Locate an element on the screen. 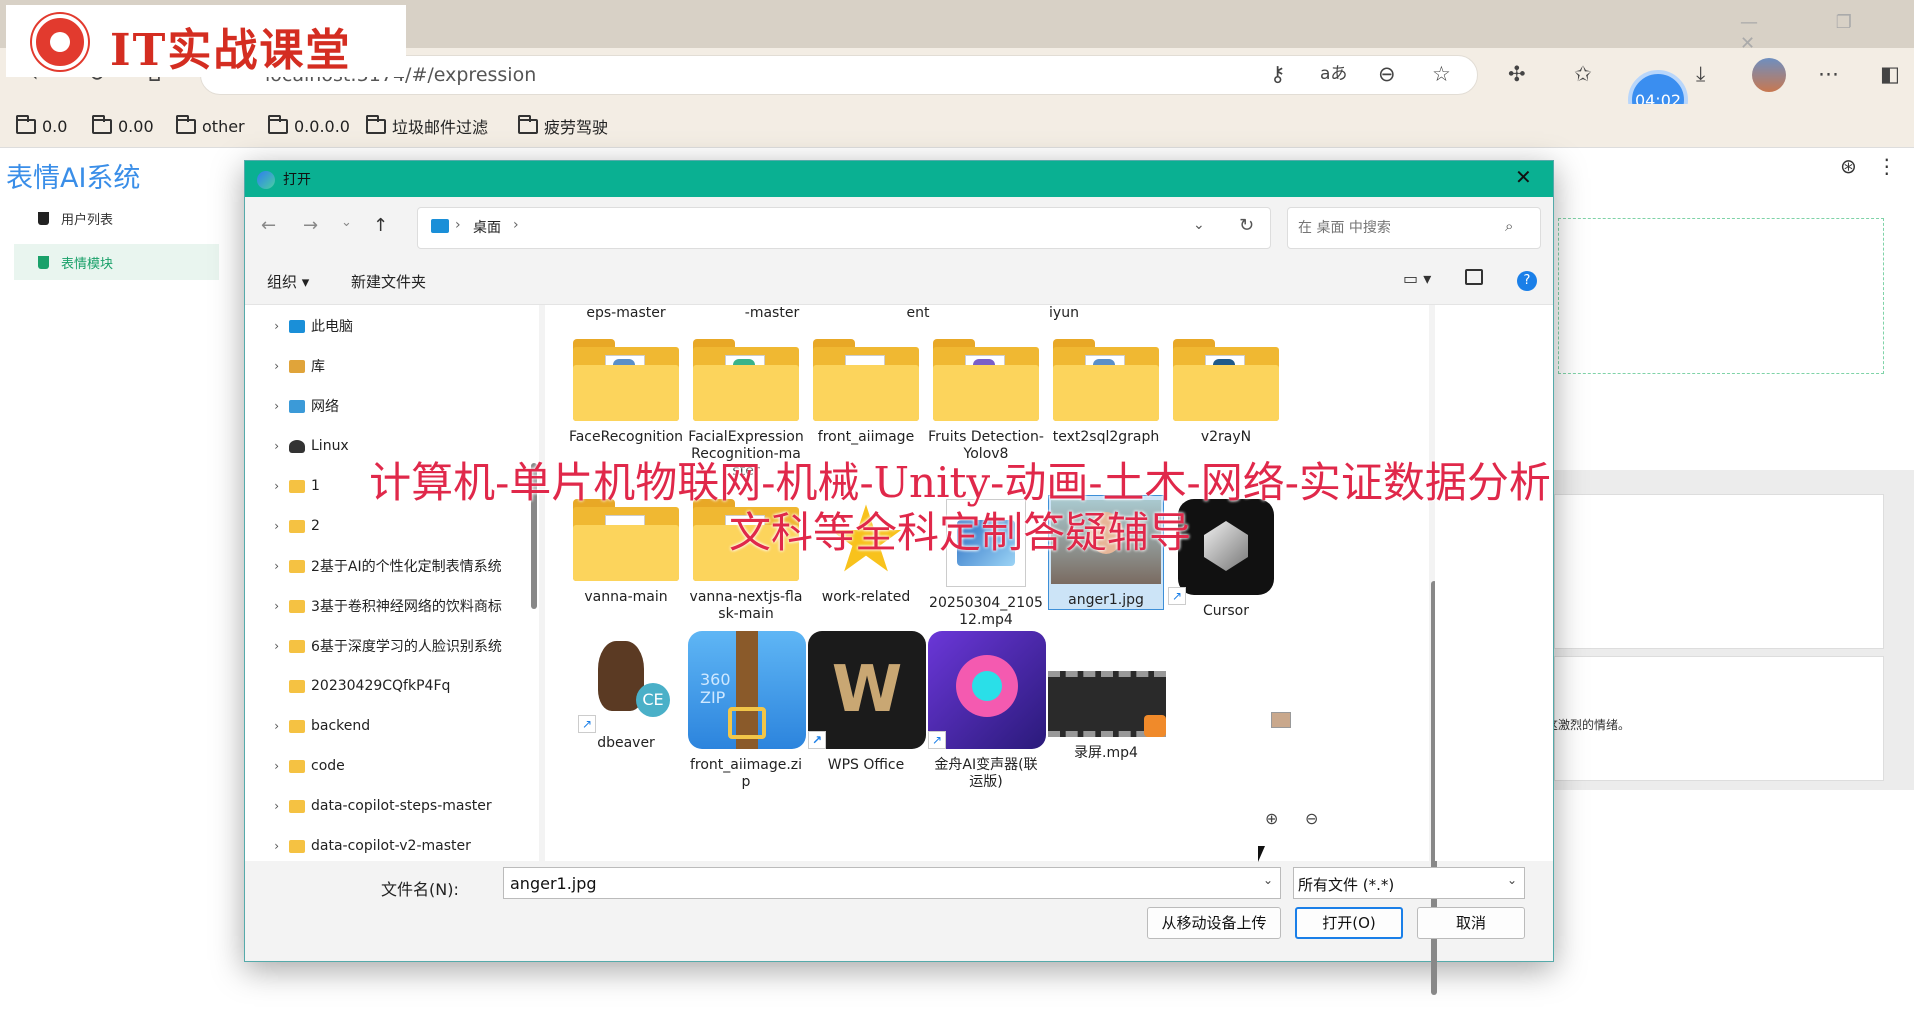 This screenshot has height=1020, width=1914. favorite-star-icon: ☆ is located at coordinates (1441, 74).